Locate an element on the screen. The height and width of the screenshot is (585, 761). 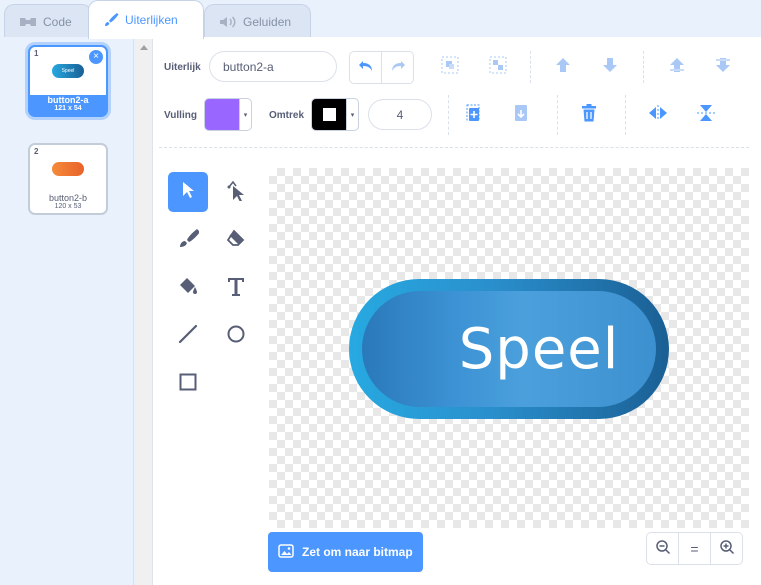
forward-button is located at coordinates (563, 67).